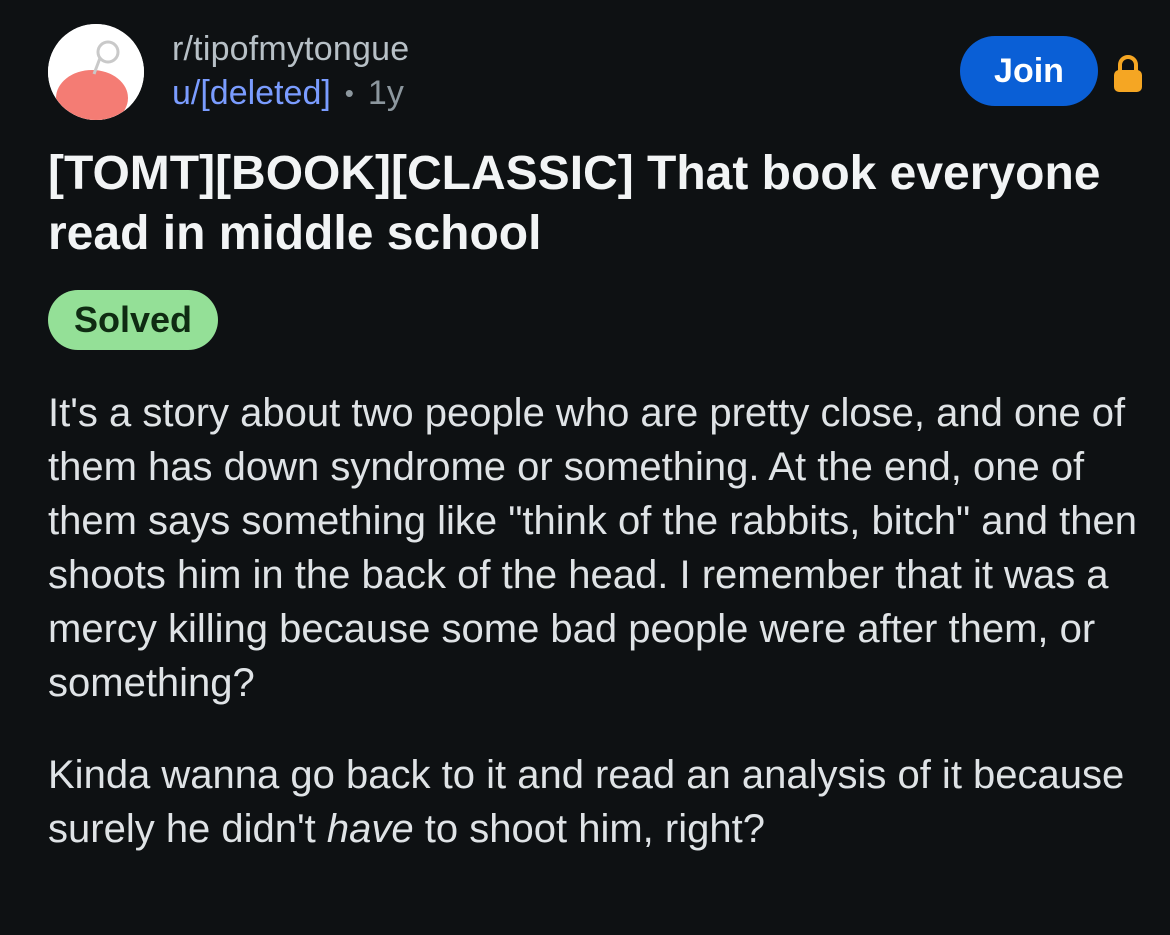 Image resolution: width=1170 pixels, height=935 pixels. I want to click on post-meta: u/[deleted] • 1y, so click(288, 93).